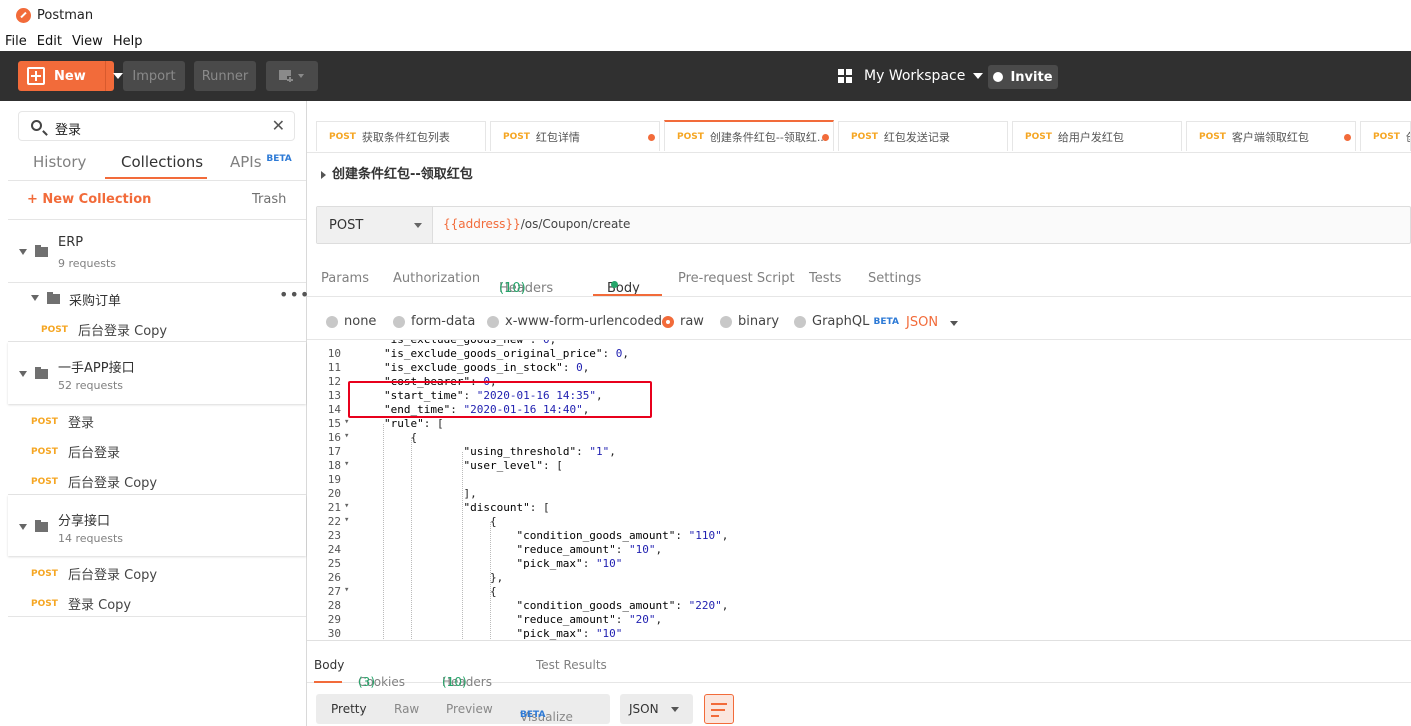  I want to click on menu-view: View, so click(85, 41).